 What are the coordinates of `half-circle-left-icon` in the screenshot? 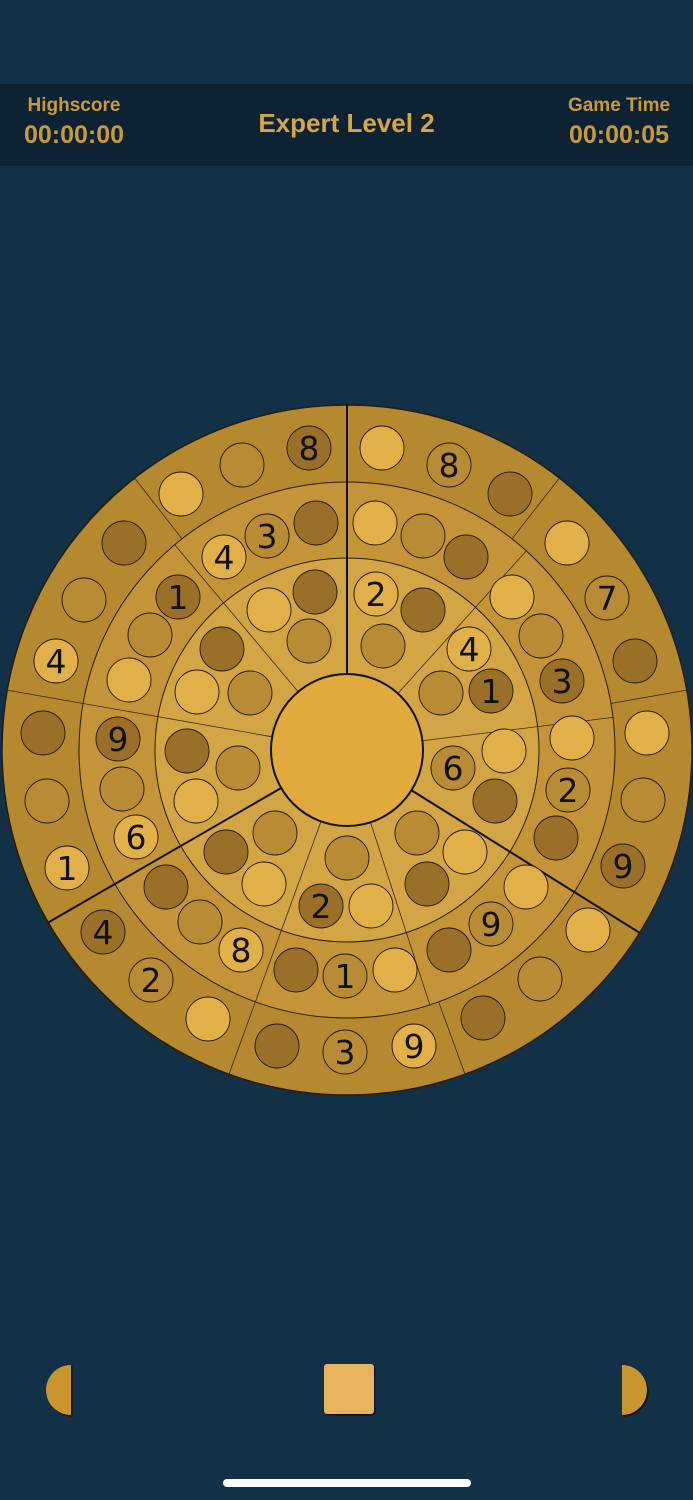 It's located at (58, 1390).